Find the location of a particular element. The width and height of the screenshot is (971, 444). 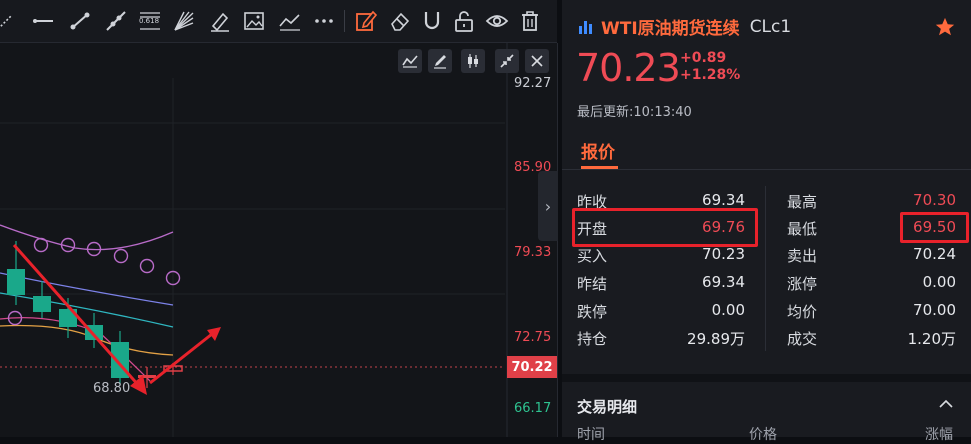

collapse-arrows-icon is located at coordinates (507, 61).